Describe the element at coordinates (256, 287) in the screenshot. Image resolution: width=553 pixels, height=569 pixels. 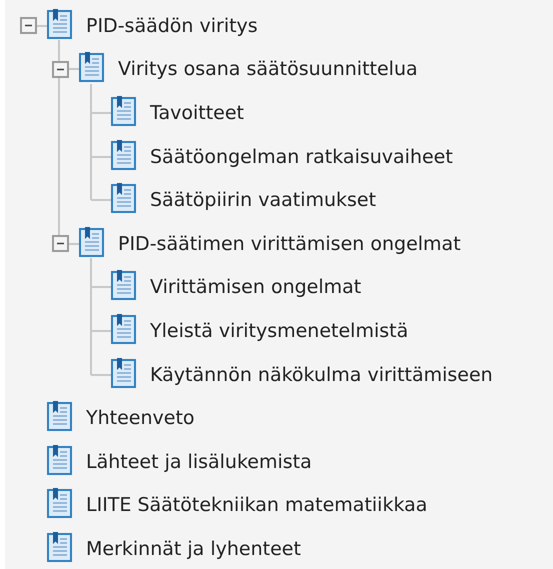
I see `tree-item: Virittämisen ongelmat` at that location.